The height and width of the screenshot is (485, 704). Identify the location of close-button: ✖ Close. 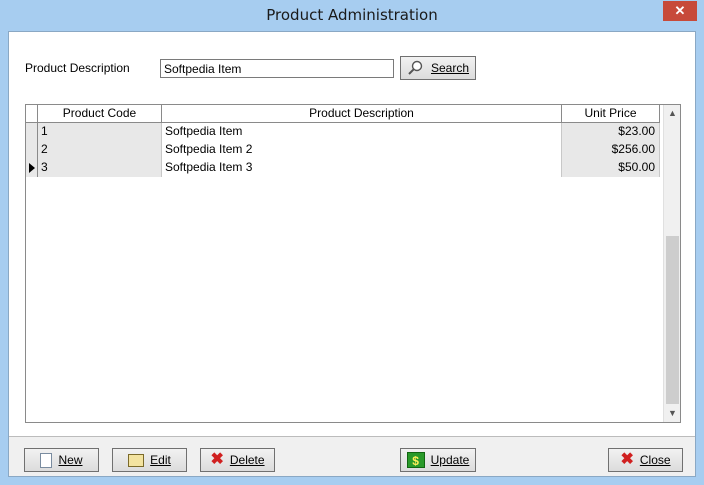
(645, 460).